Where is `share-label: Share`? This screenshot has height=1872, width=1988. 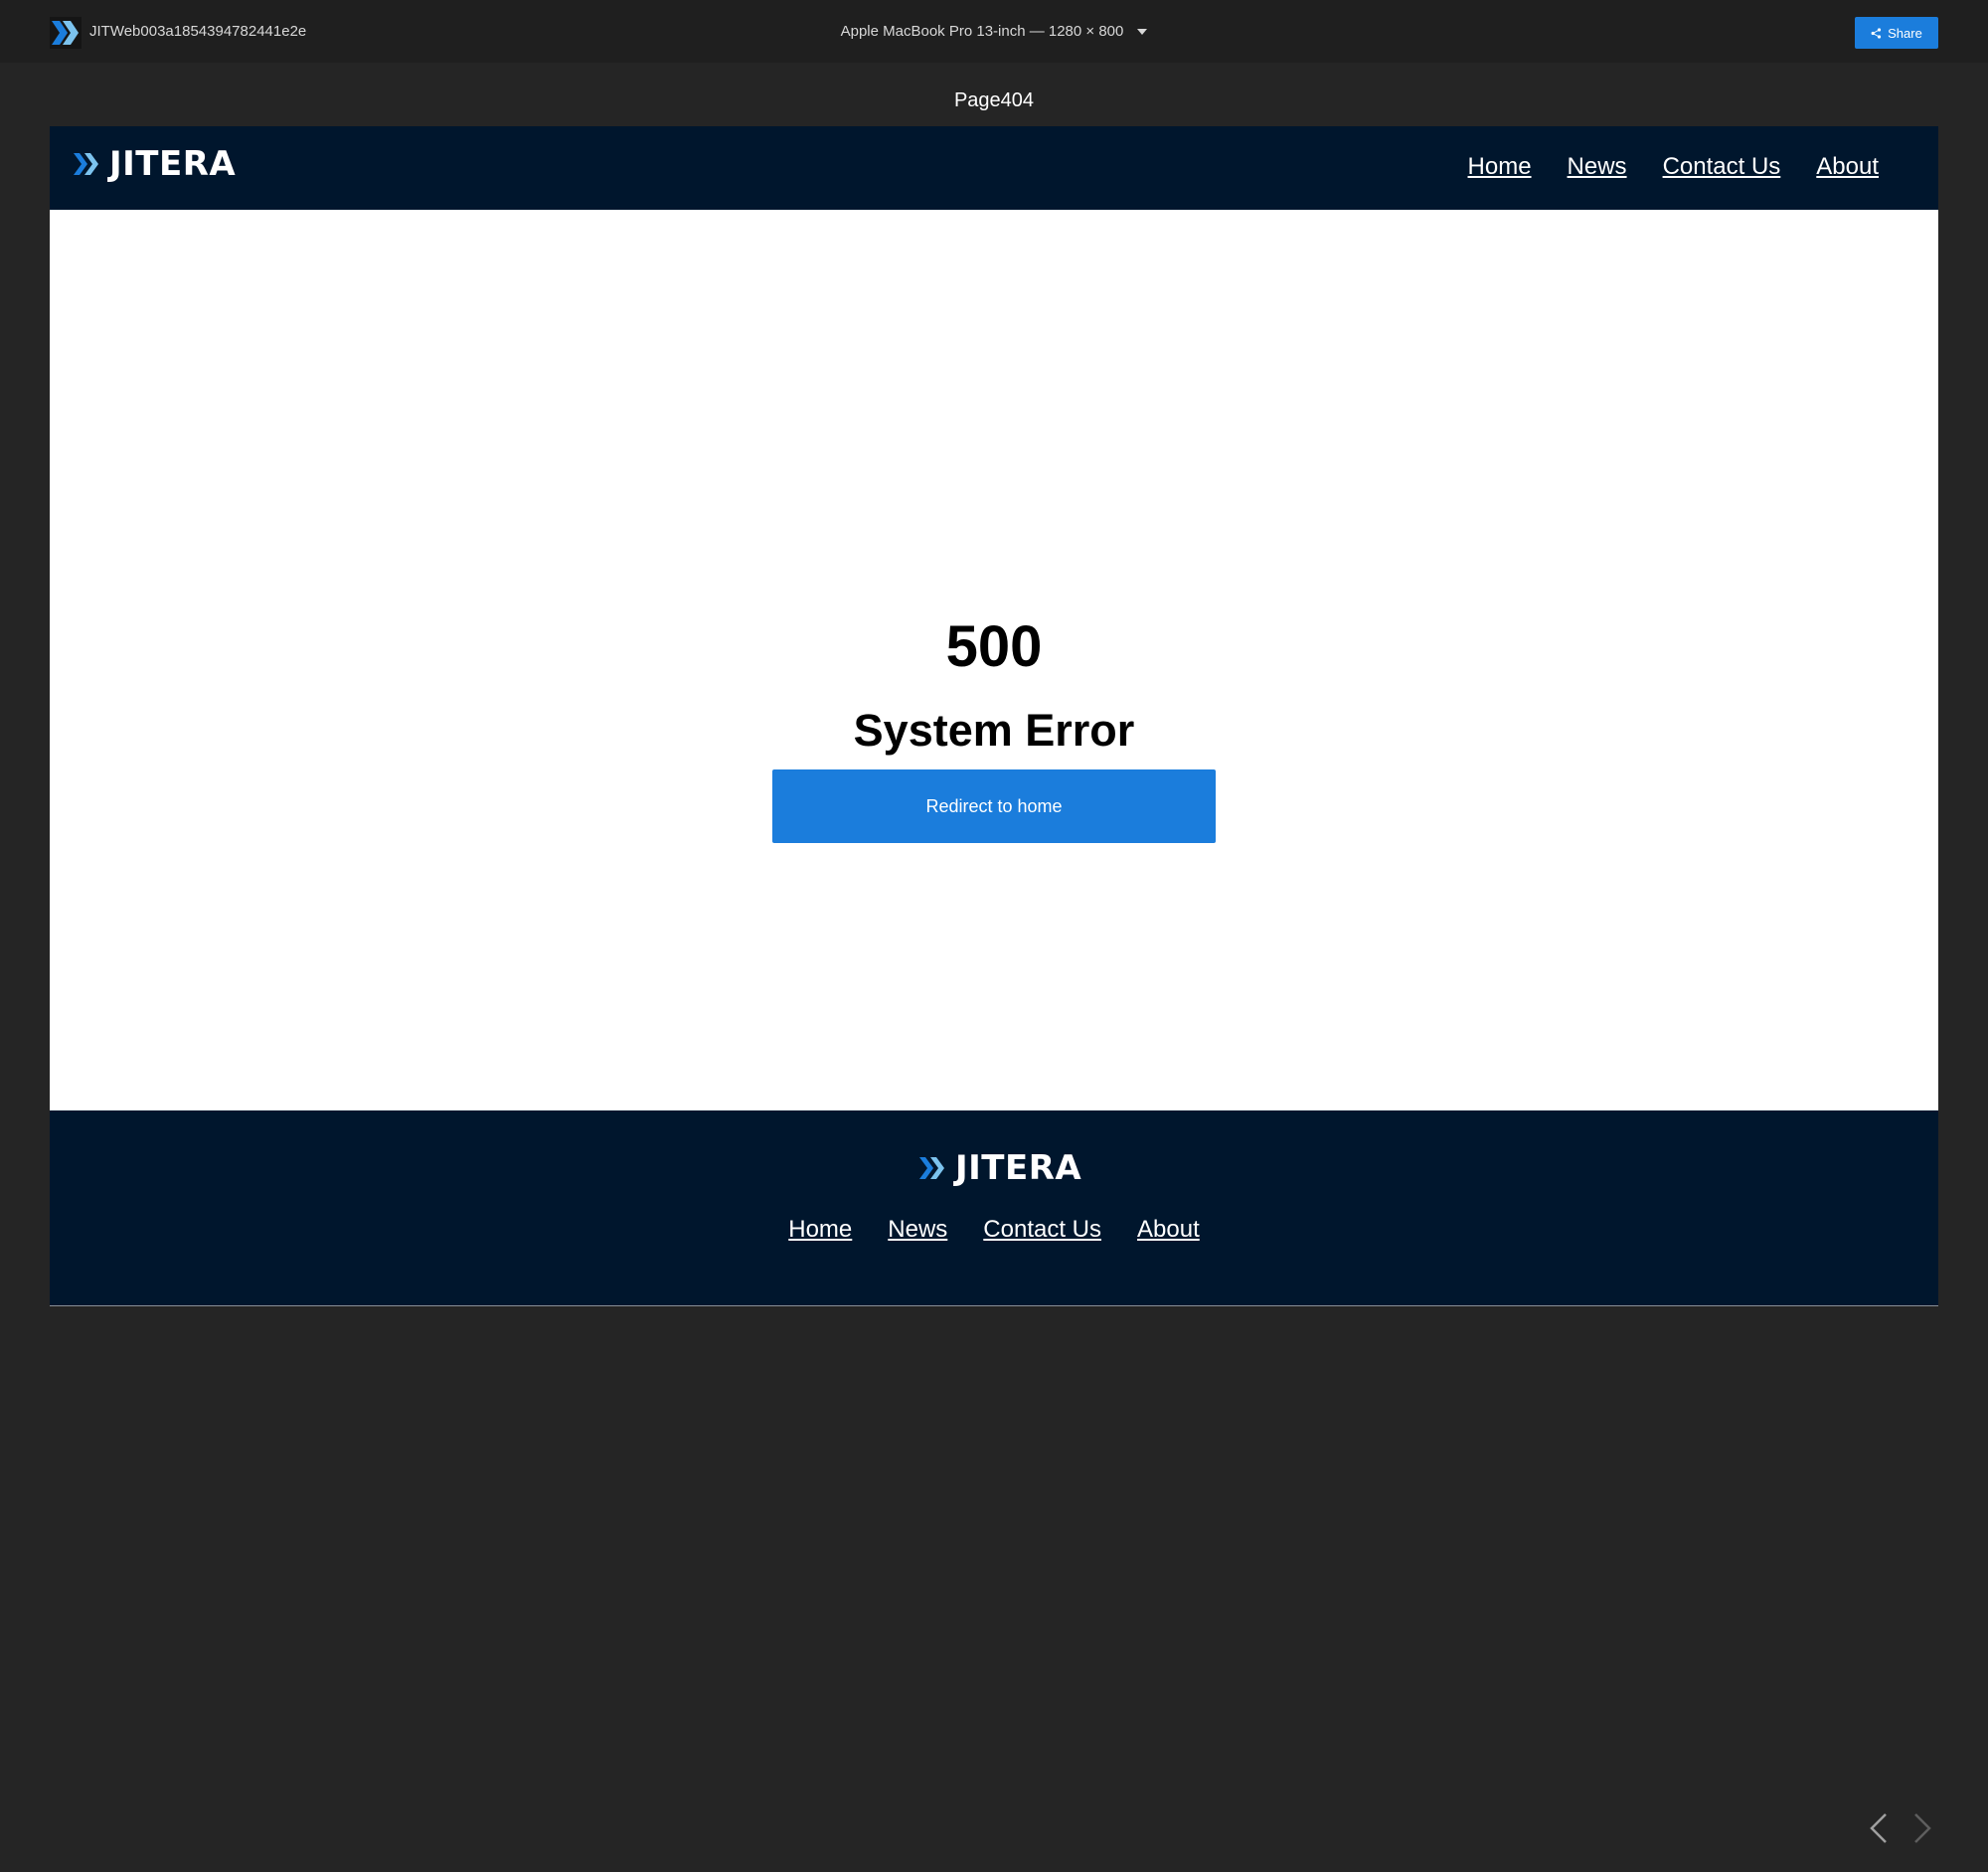
share-label: Share is located at coordinates (1905, 33).